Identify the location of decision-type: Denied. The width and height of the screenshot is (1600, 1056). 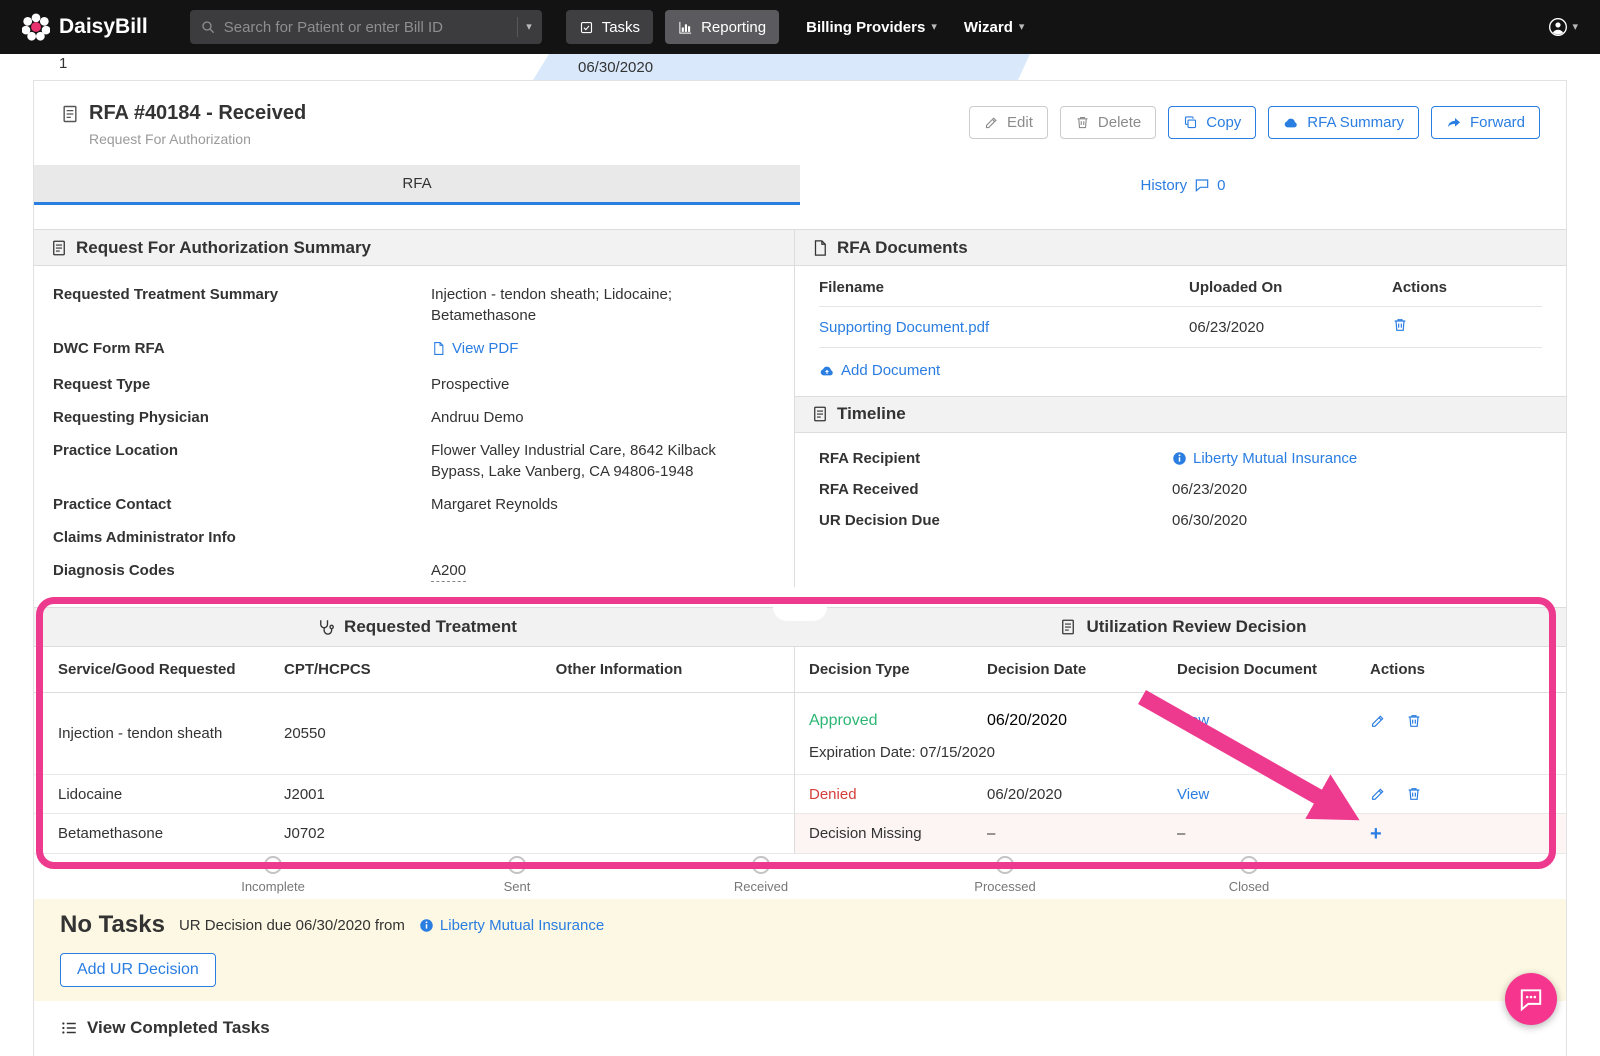
(833, 794).